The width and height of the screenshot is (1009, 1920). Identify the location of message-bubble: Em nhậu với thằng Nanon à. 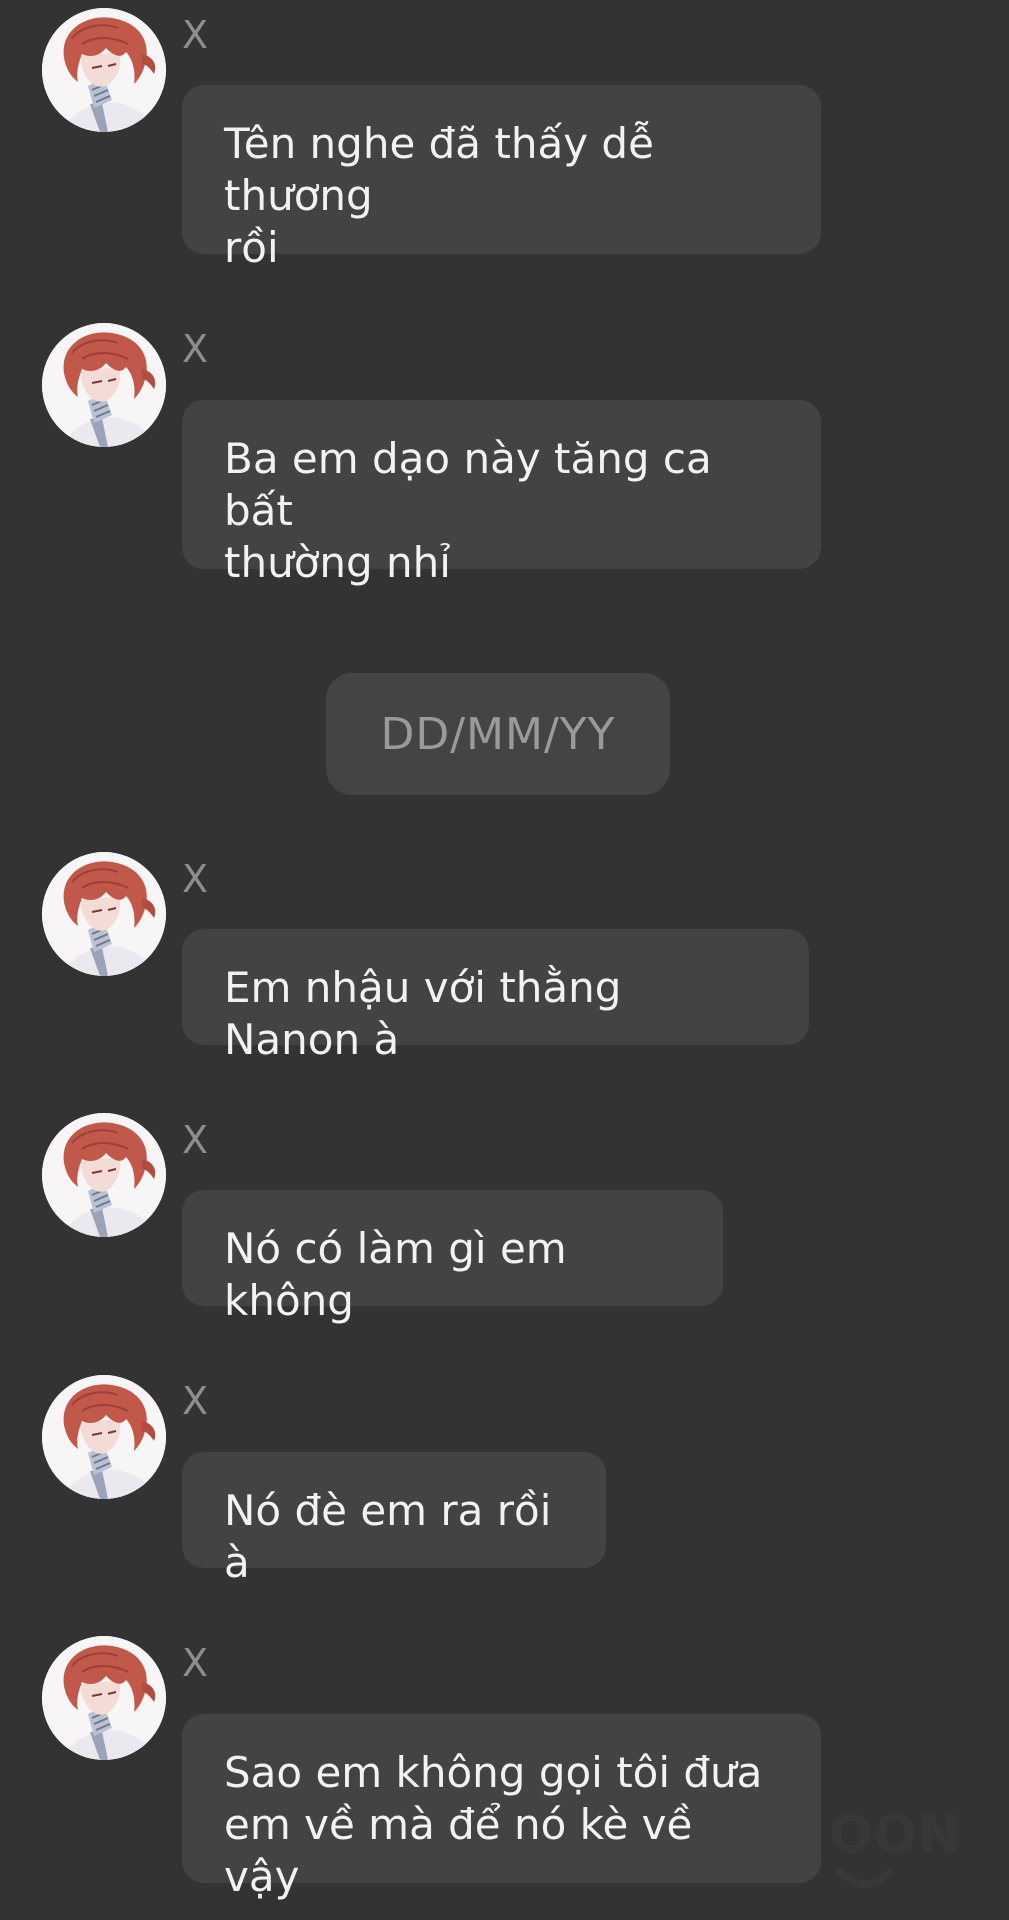
(495, 996).